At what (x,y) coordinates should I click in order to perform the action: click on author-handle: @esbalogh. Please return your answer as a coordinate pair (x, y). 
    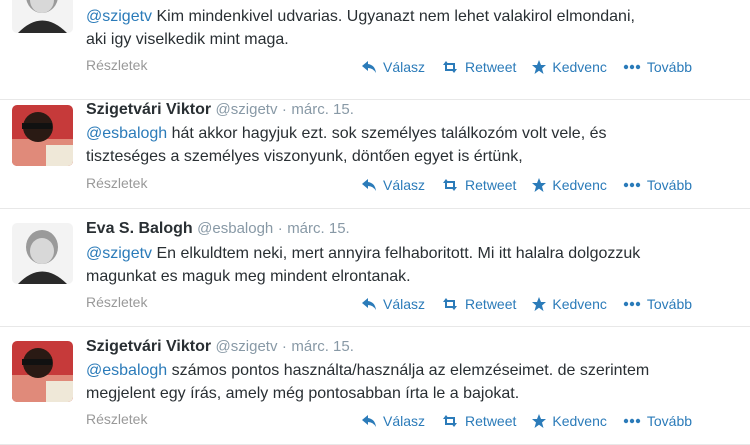
    Looking at the image, I should click on (235, 228).